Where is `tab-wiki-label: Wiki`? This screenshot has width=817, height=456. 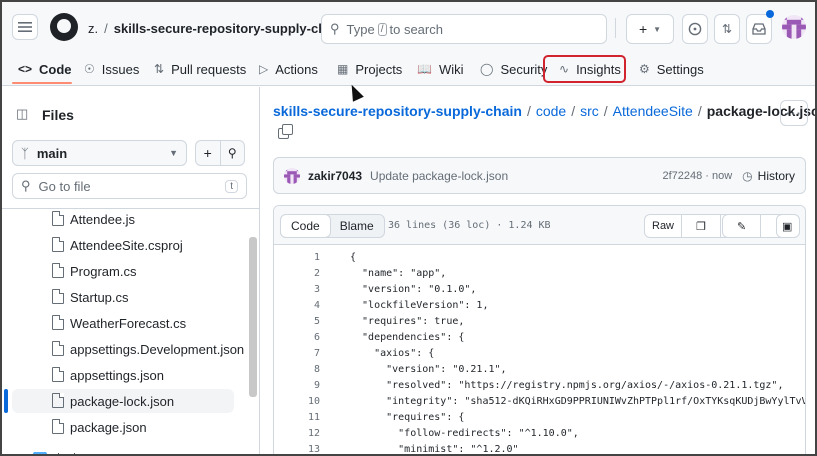 tab-wiki-label: Wiki is located at coordinates (451, 69).